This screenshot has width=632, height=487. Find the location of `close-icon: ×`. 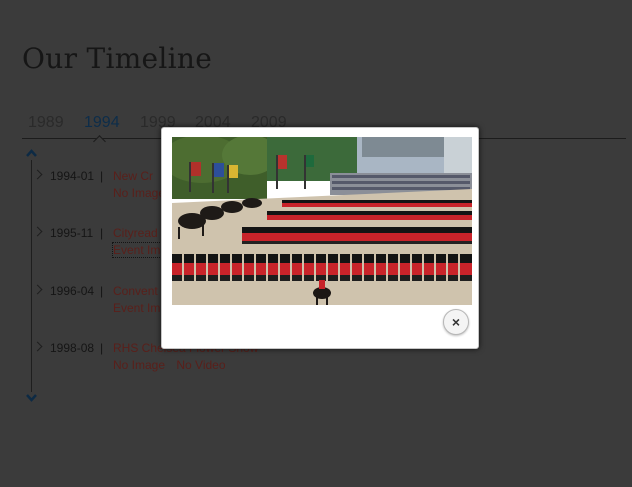

close-icon: × is located at coordinates (456, 322).